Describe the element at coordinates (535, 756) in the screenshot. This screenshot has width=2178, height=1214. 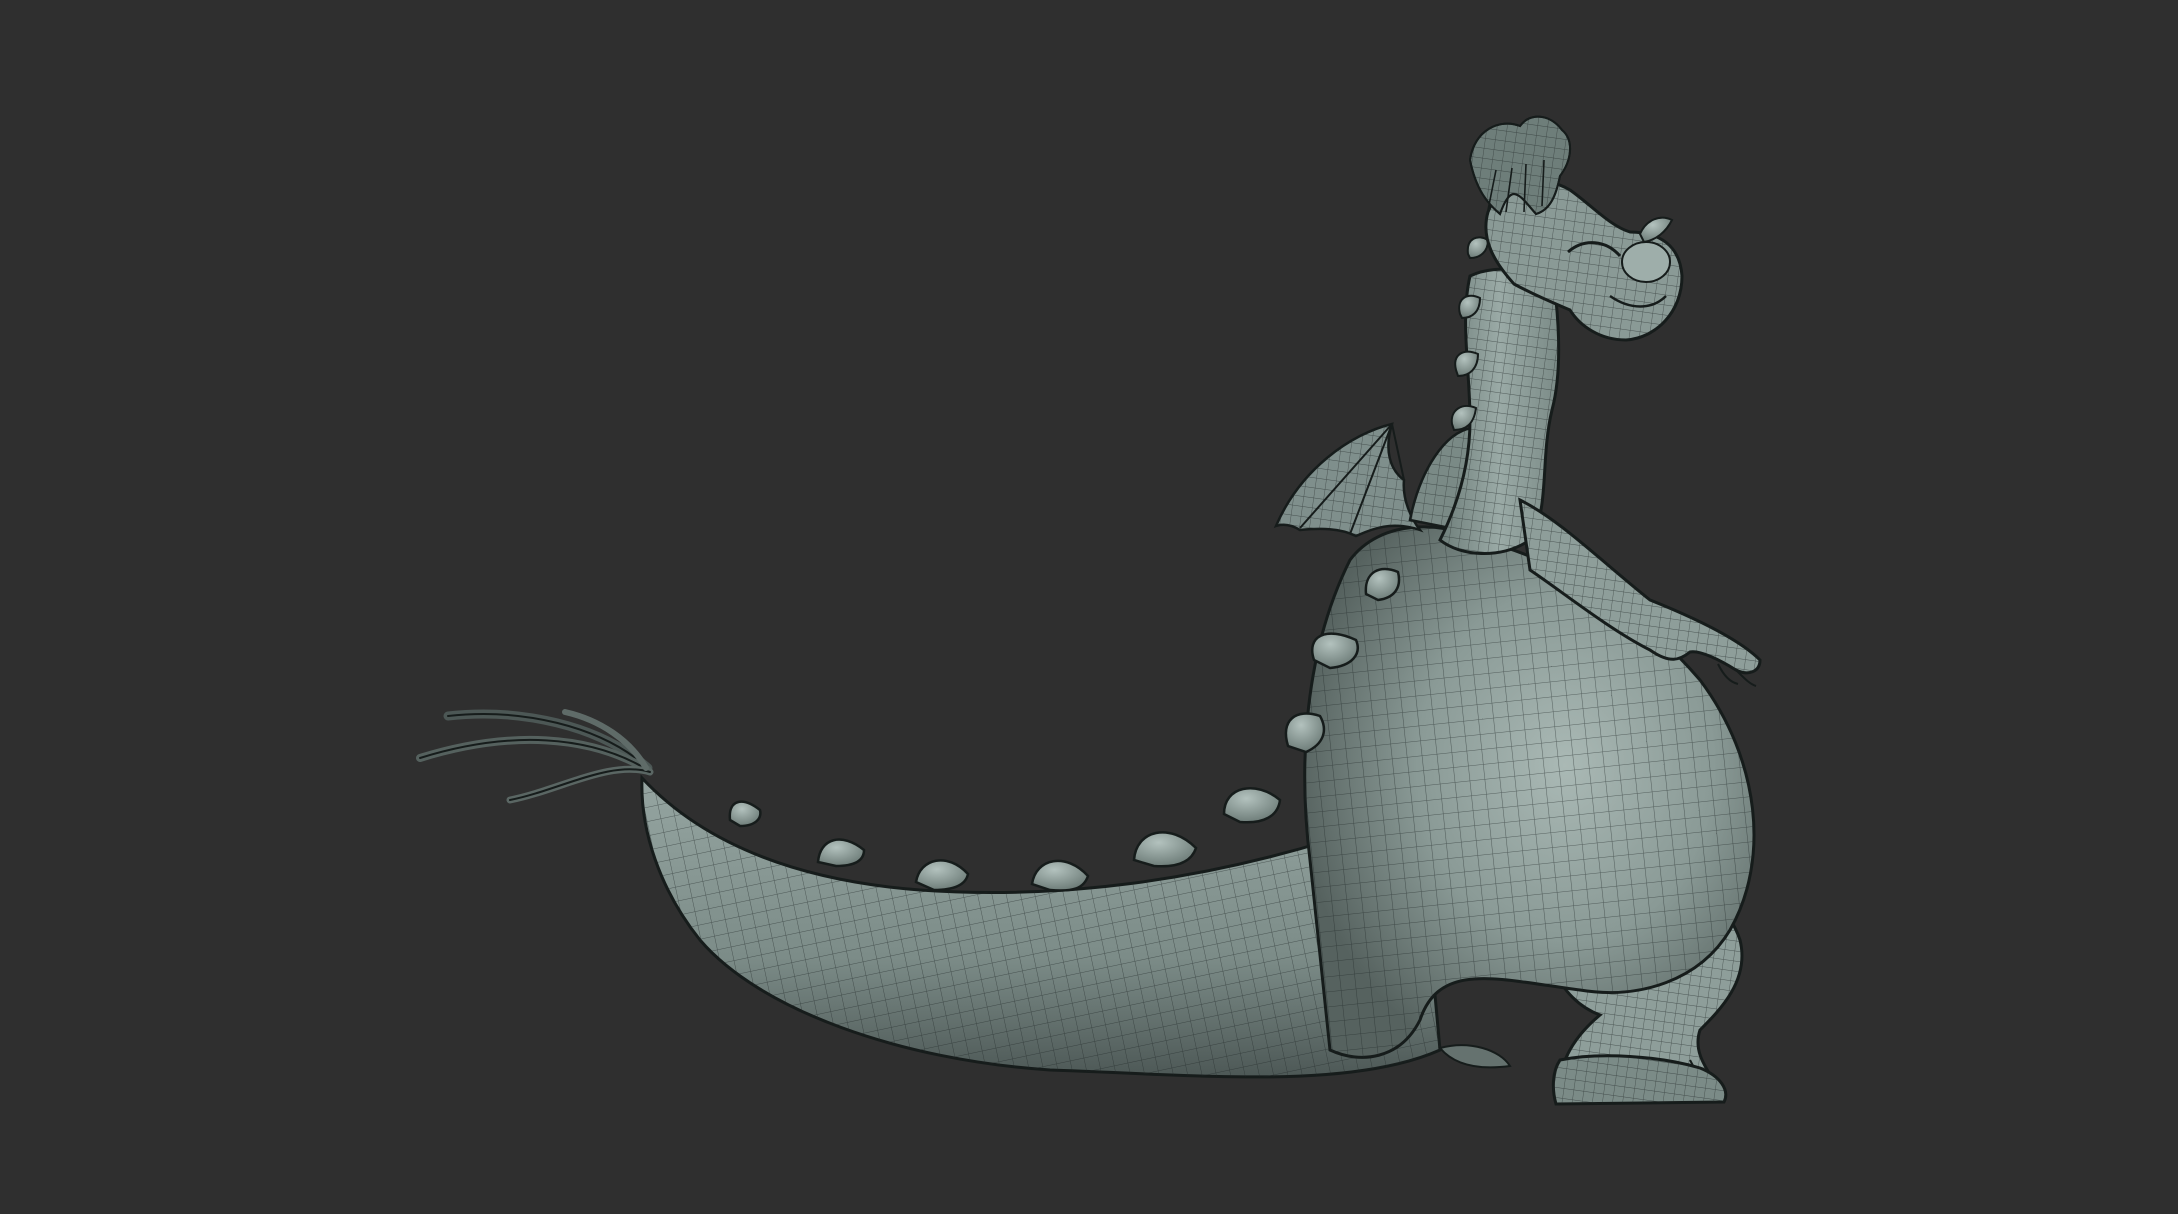
I see `tail-tuft` at that location.